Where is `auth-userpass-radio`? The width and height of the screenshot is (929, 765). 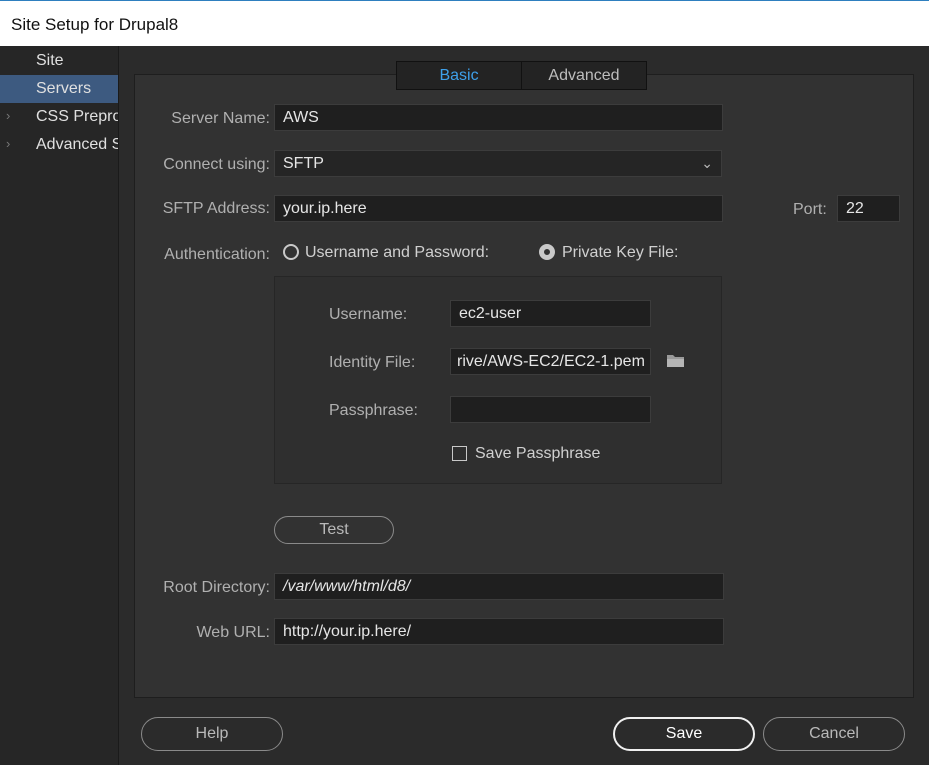 auth-userpass-radio is located at coordinates (291, 252).